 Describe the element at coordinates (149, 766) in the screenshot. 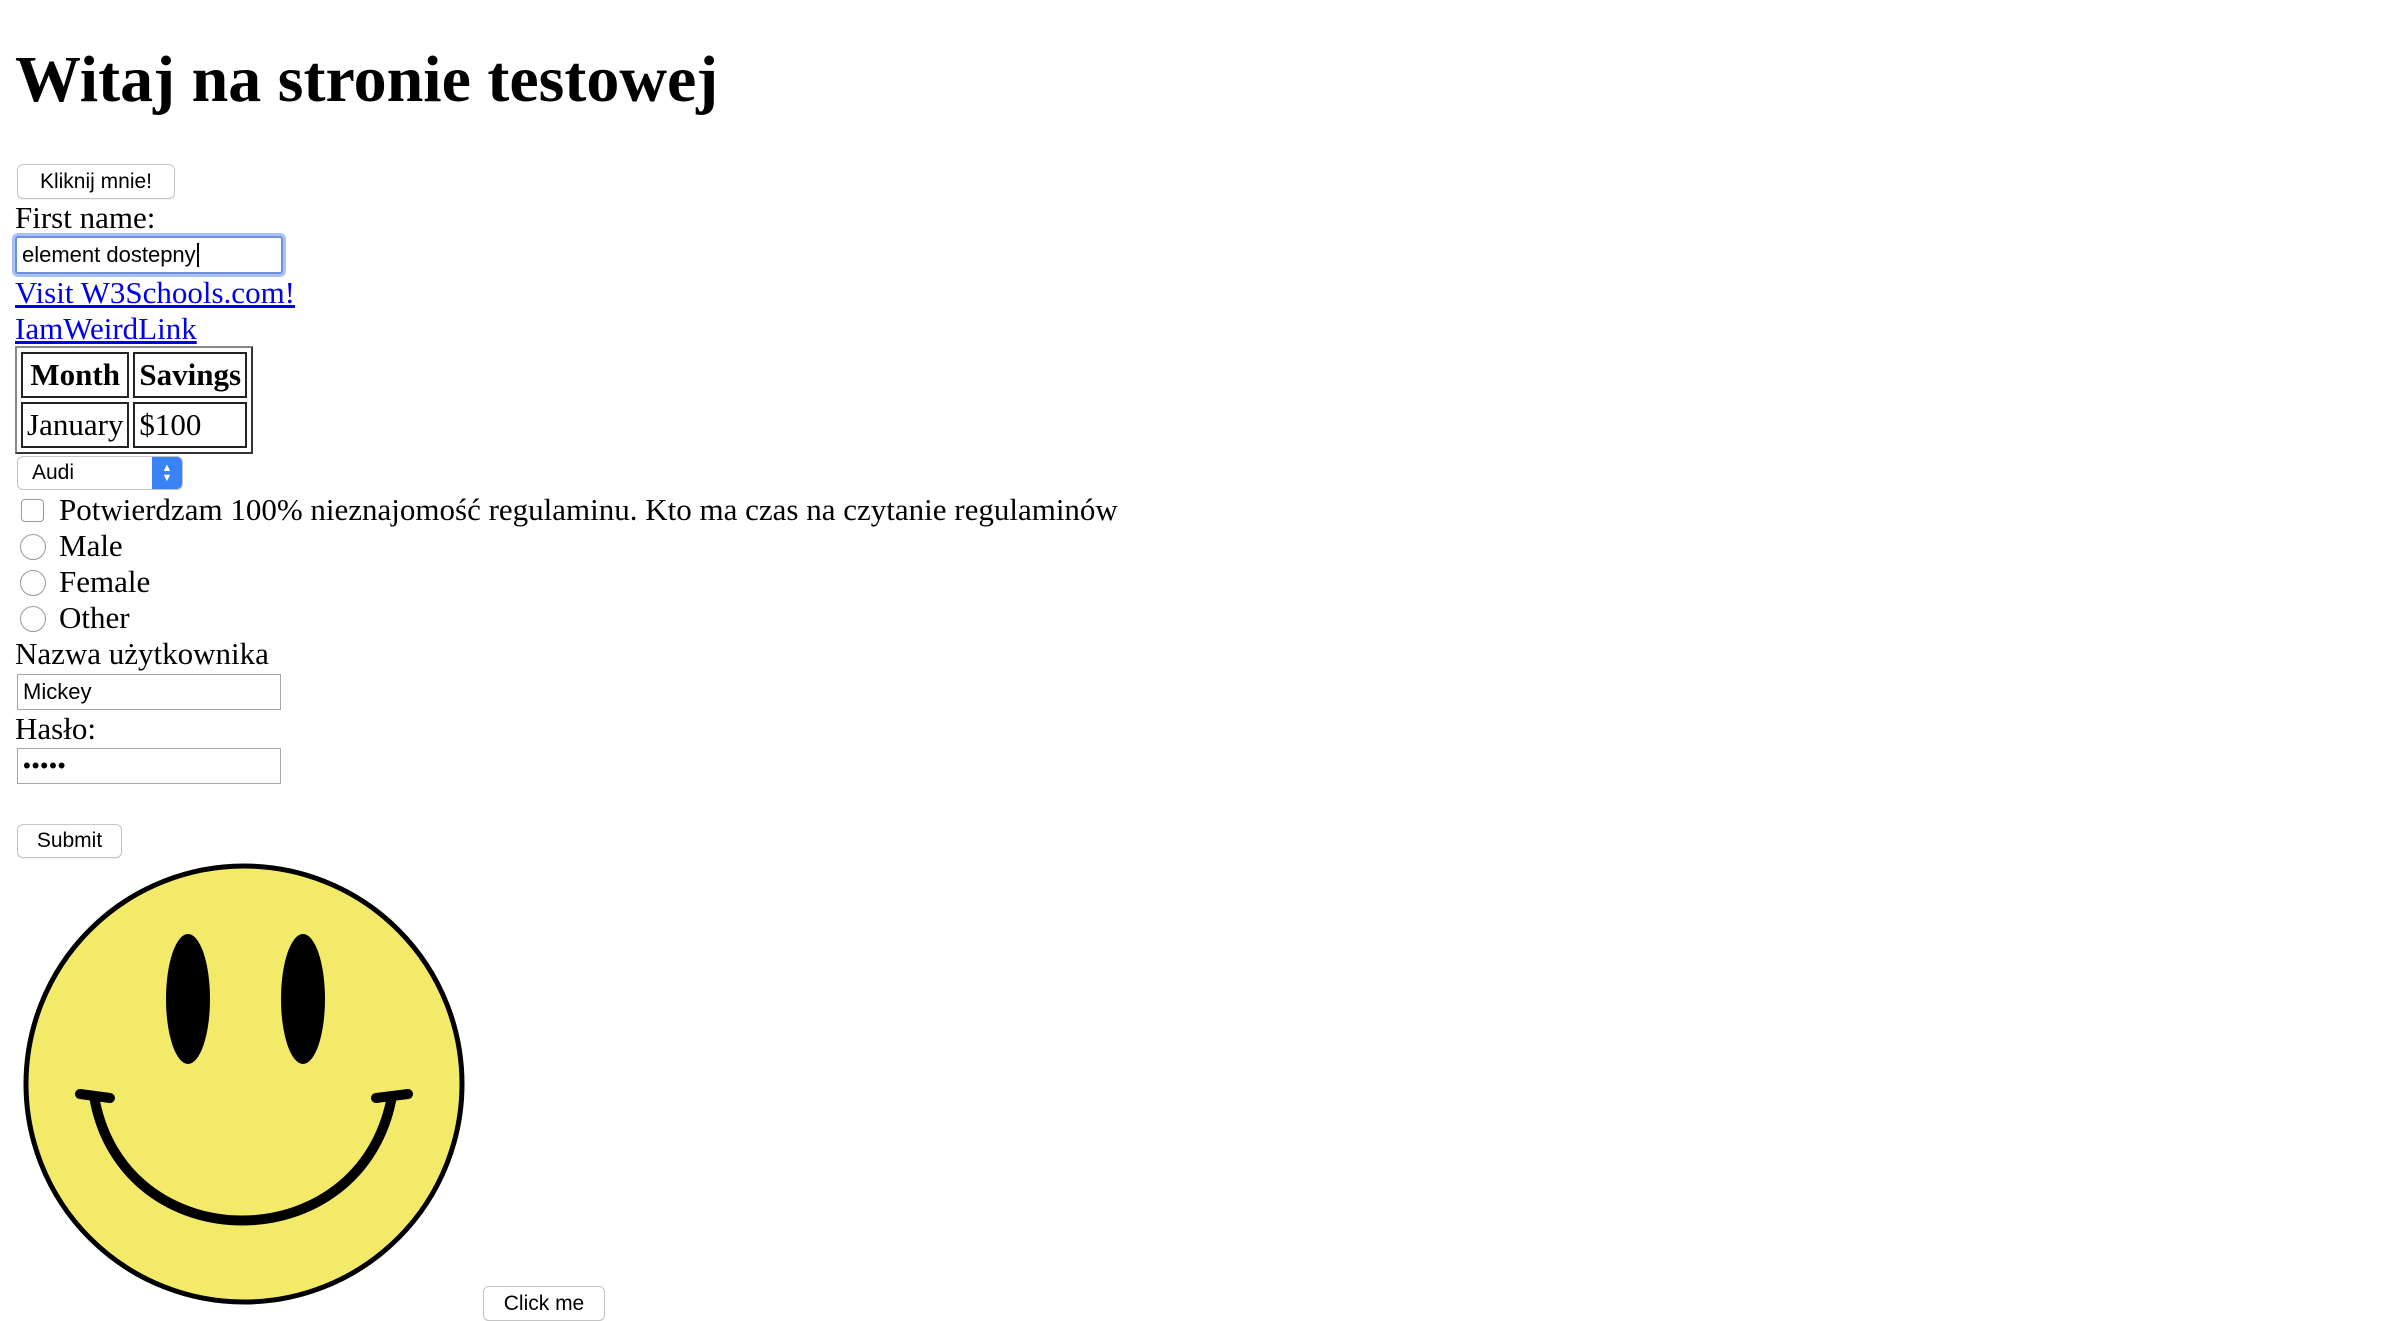

I see `password-input: •••••` at that location.